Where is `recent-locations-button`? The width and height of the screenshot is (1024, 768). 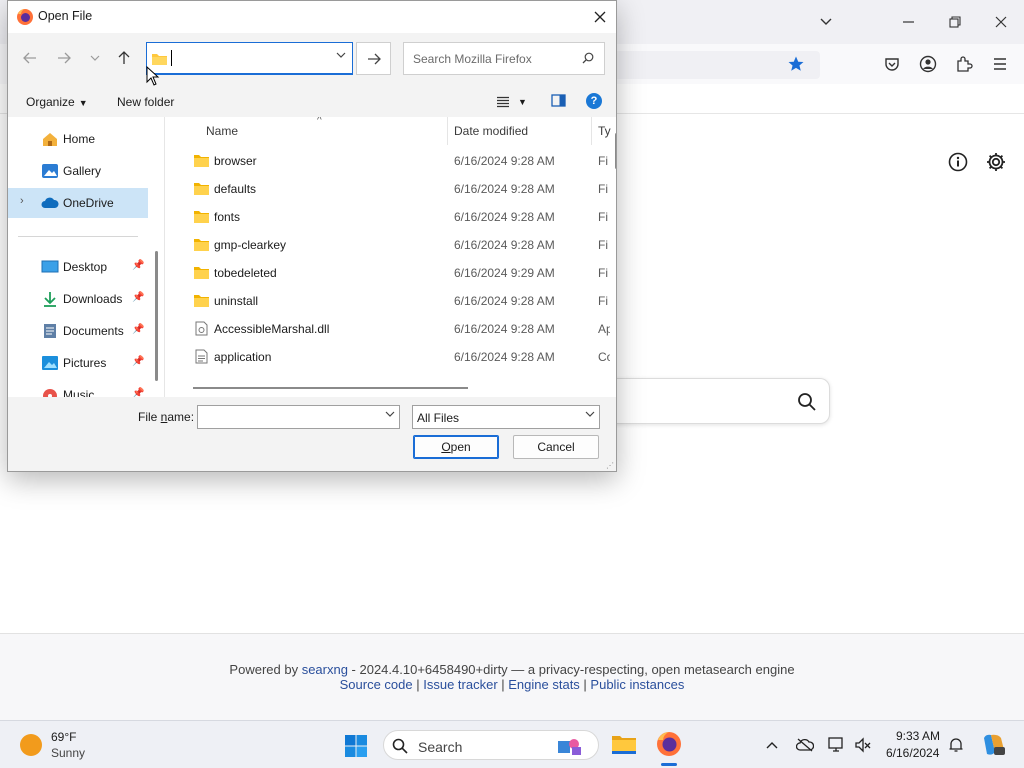 recent-locations-button is located at coordinates (95, 58).